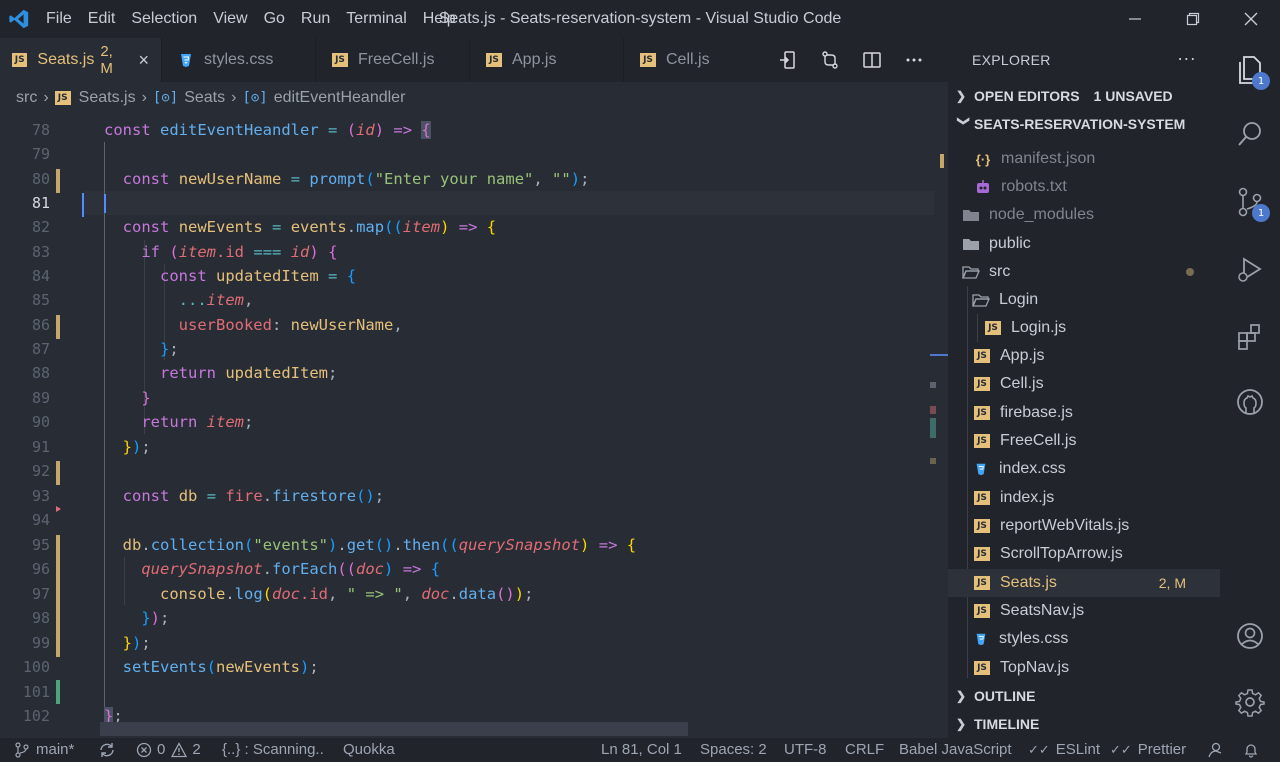 The width and height of the screenshot is (1280, 762). Describe the element at coordinates (164, 19) in the screenshot. I see `menu-selection: Selection` at that location.